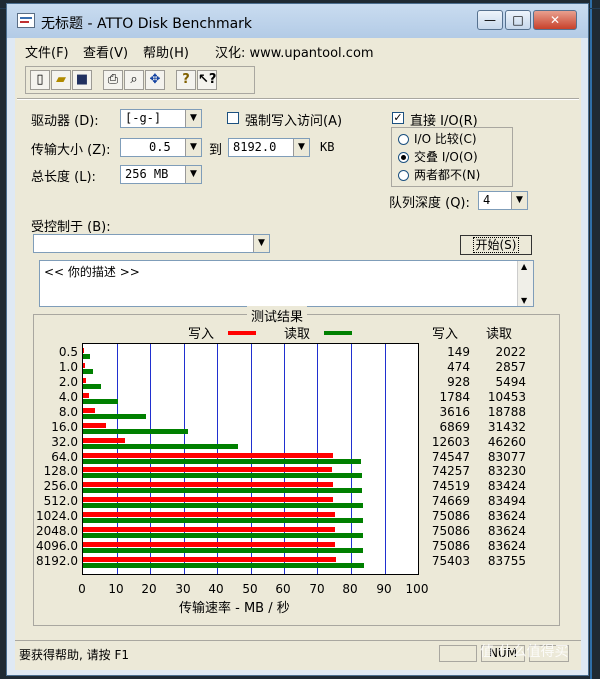  What do you see at coordinates (216, 150) in the screenshot?
I see `to-label: 到` at bounding box center [216, 150].